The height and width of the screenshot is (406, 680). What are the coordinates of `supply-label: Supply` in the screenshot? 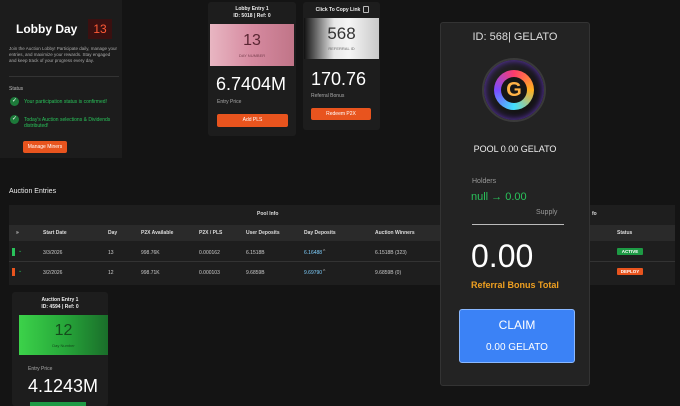 It's located at (547, 212).